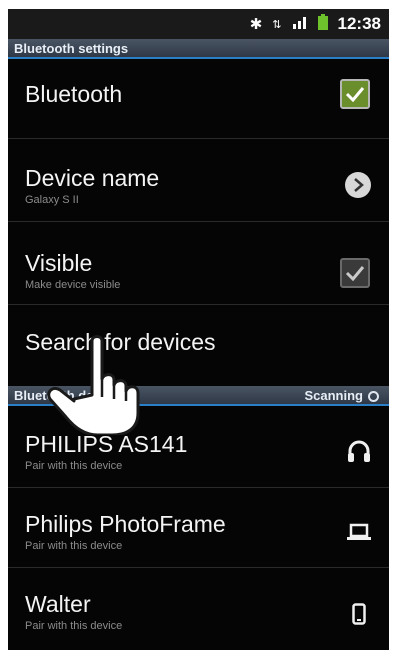 The height and width of the screenshot is (654, 393). What do you see at coordinates (359, 532) in the screenshot?
I see `laptop-icon` at bounding box center [359, 532].